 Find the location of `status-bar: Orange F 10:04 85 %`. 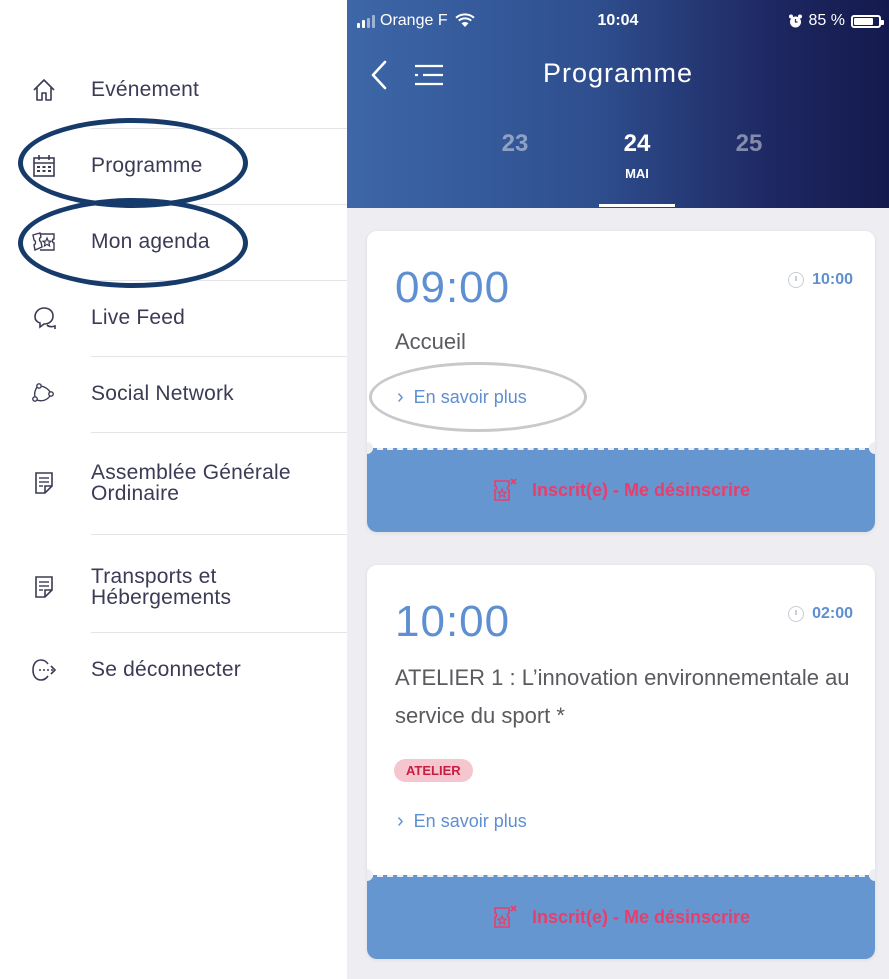

status-bar: Orange F 10:04 85 % is located at coordinates (618, 23).